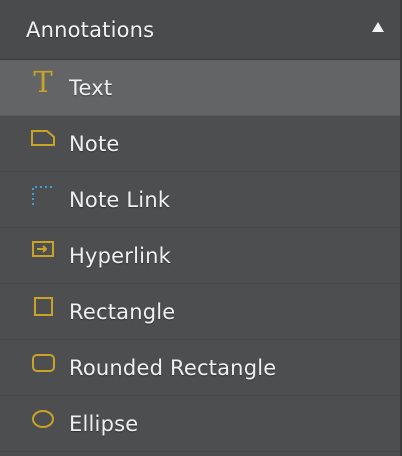  Describe the element at coordinates (173, 368) in the screenshot. I see `tool-label: Rounded Rectangle` at that location.